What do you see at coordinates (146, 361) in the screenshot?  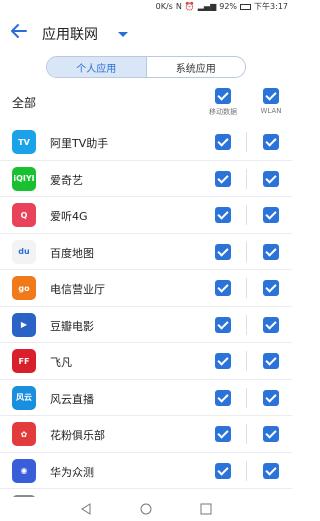 I see `app-row: FF 飞凡` at bounding box center [146, 361].